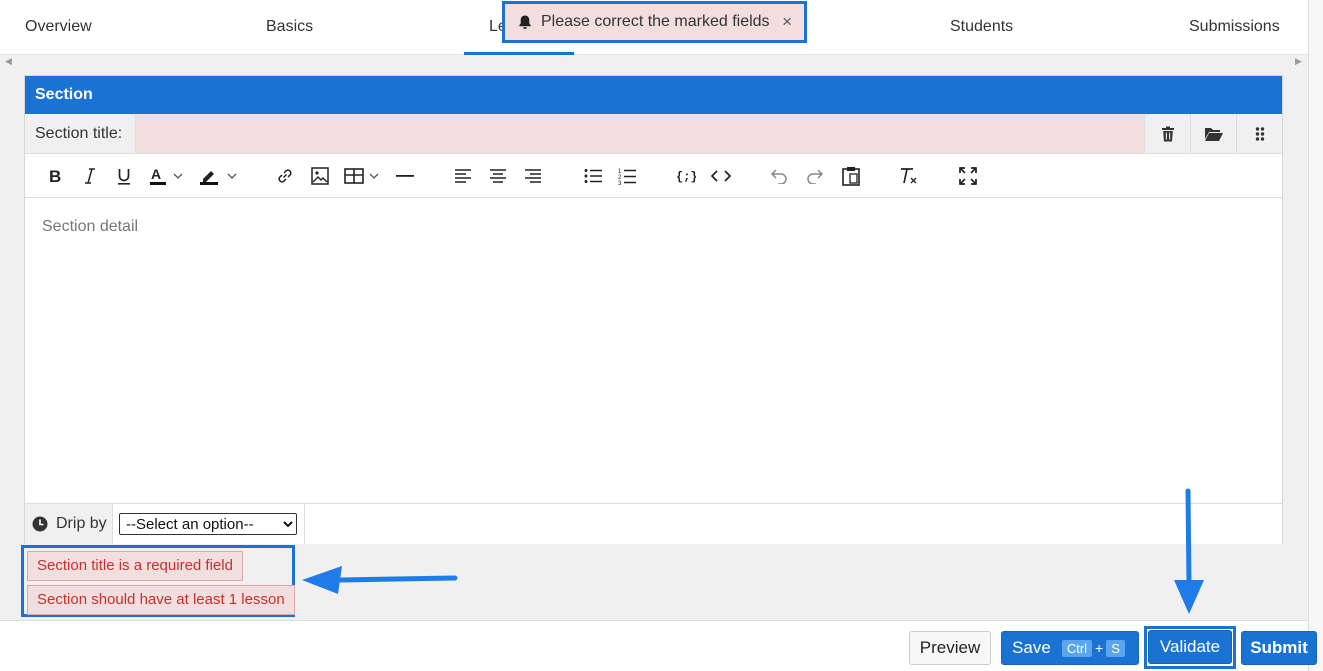  I want to click on code-icon, so click(721, 176).